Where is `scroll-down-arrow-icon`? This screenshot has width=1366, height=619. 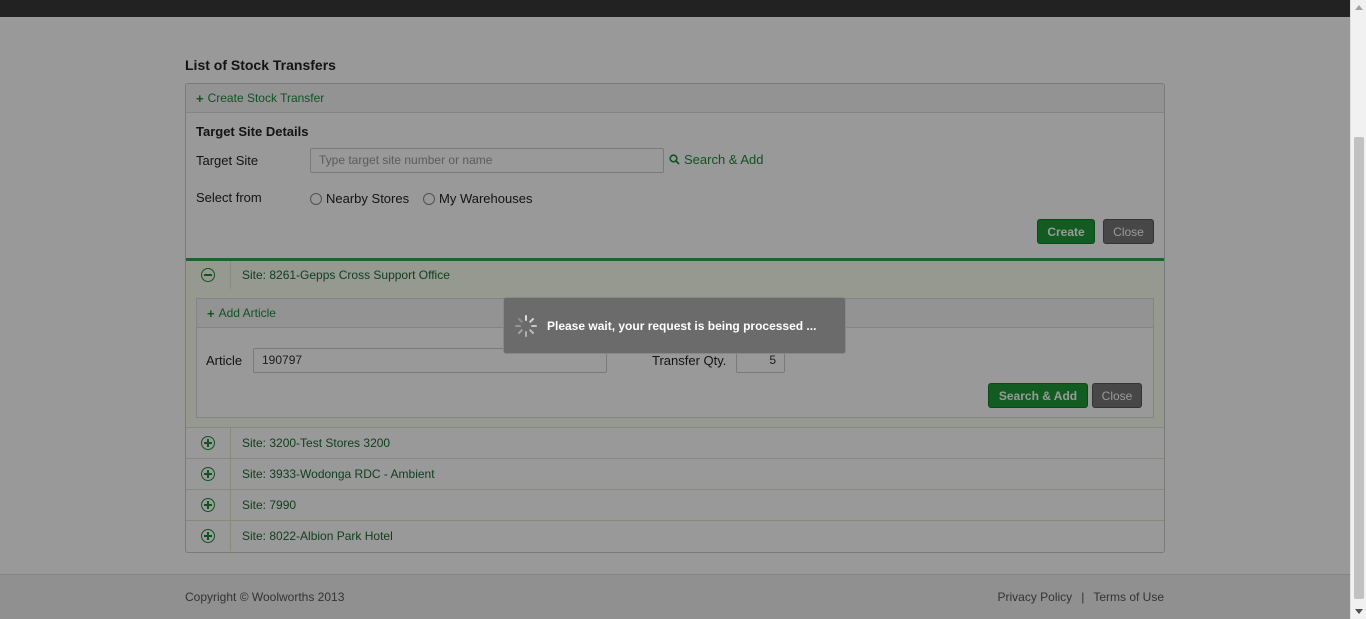 scroll-down-arrow-icon is located at coordinates (1359, 611).